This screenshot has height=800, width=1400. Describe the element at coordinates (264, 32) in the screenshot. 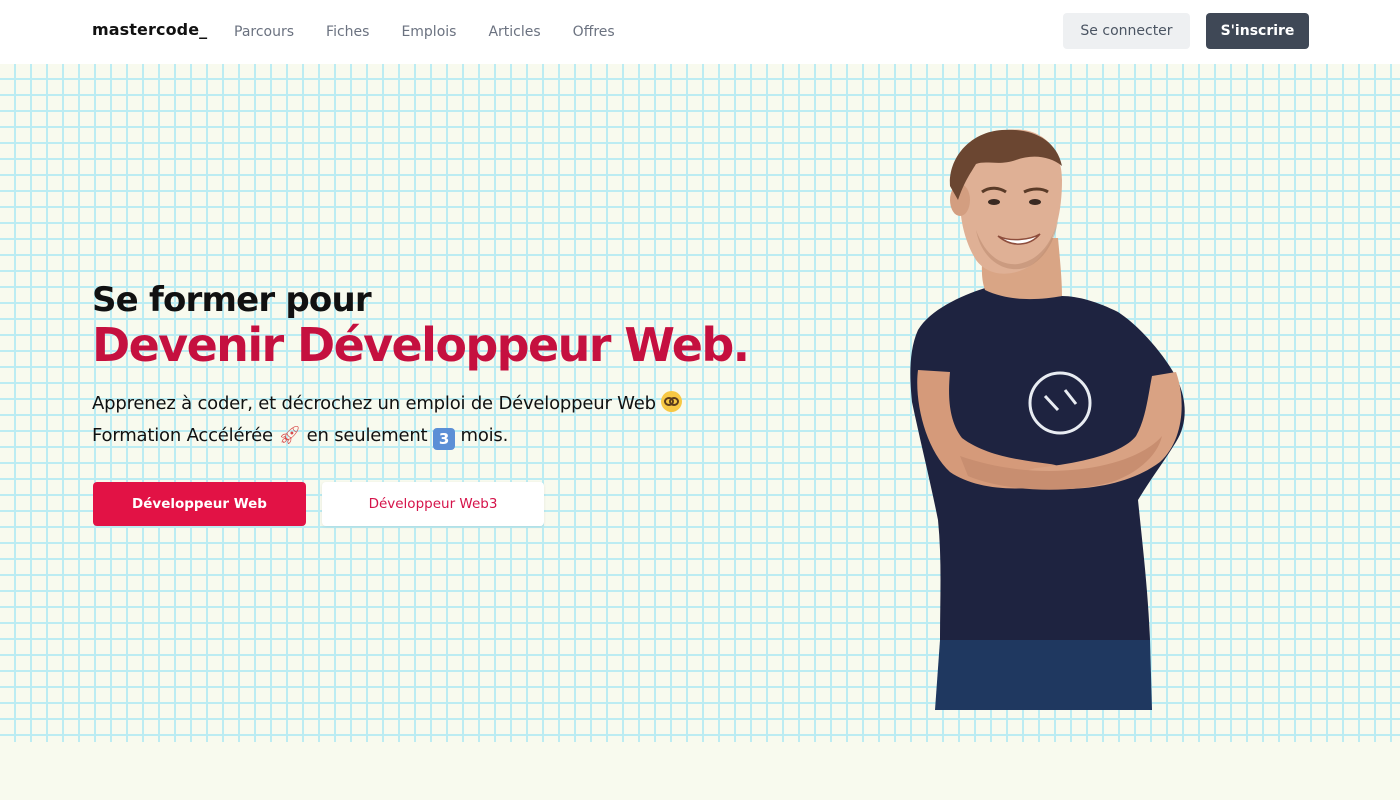

I see `nav-item-parcours: Parcours` at that location.